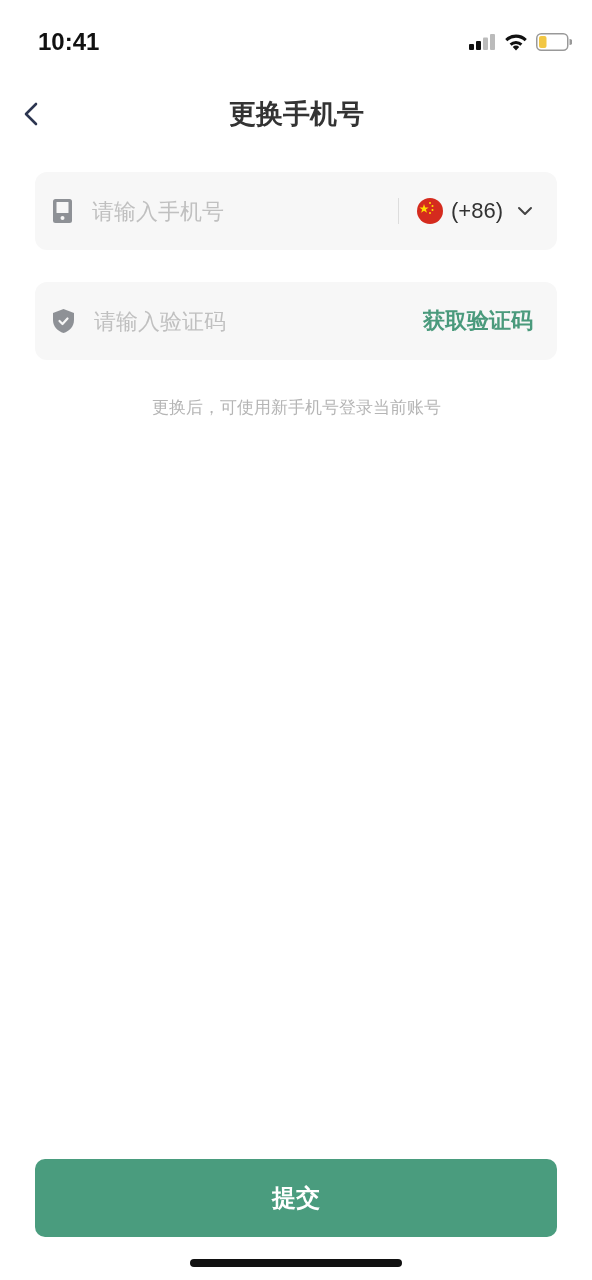 The image size is (592, 1280). Describe the element at coordinates (482, 42) in the screenshot. I see `signal-icon` at that location.